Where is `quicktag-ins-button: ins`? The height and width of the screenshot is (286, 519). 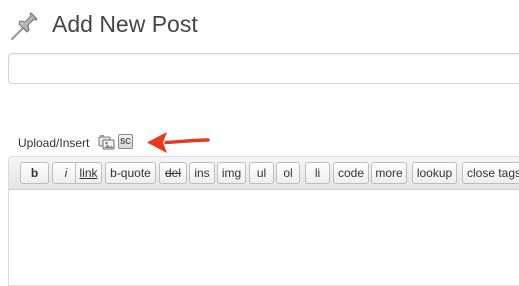
quicktag-ins-button: ins is located at coordinates (202, 173).